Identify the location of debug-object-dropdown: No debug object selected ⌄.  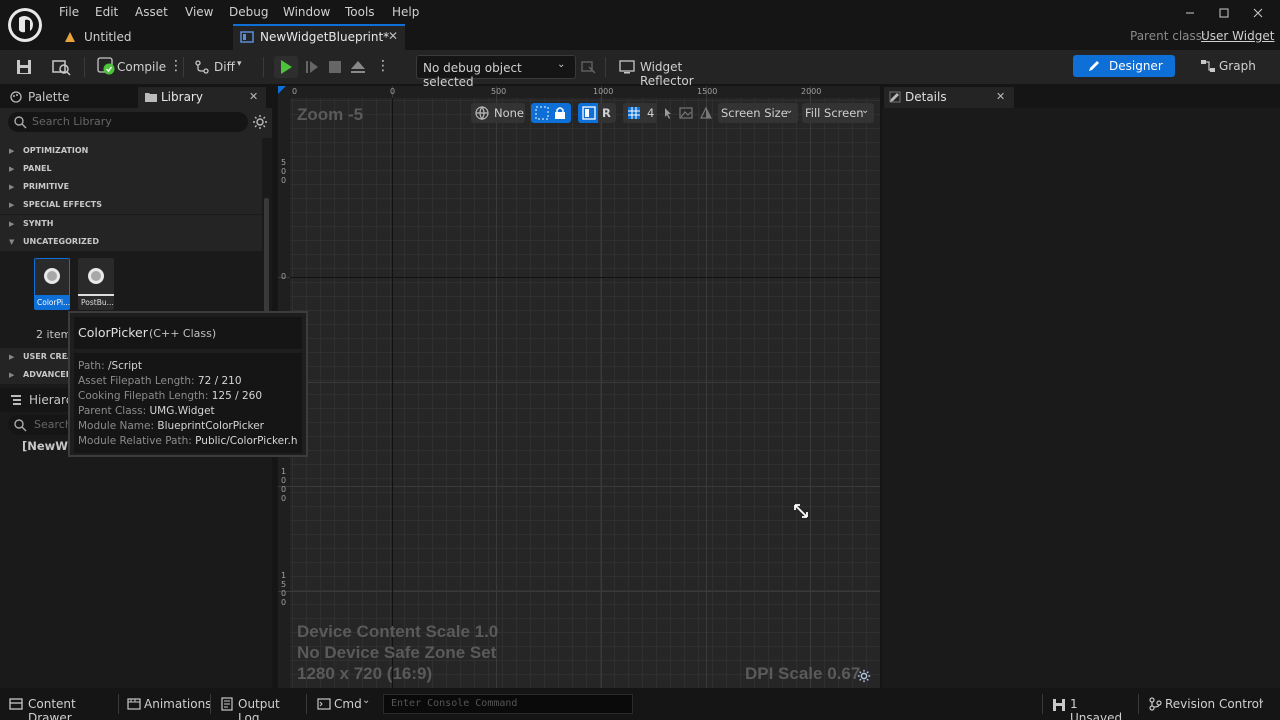
(496, 72).